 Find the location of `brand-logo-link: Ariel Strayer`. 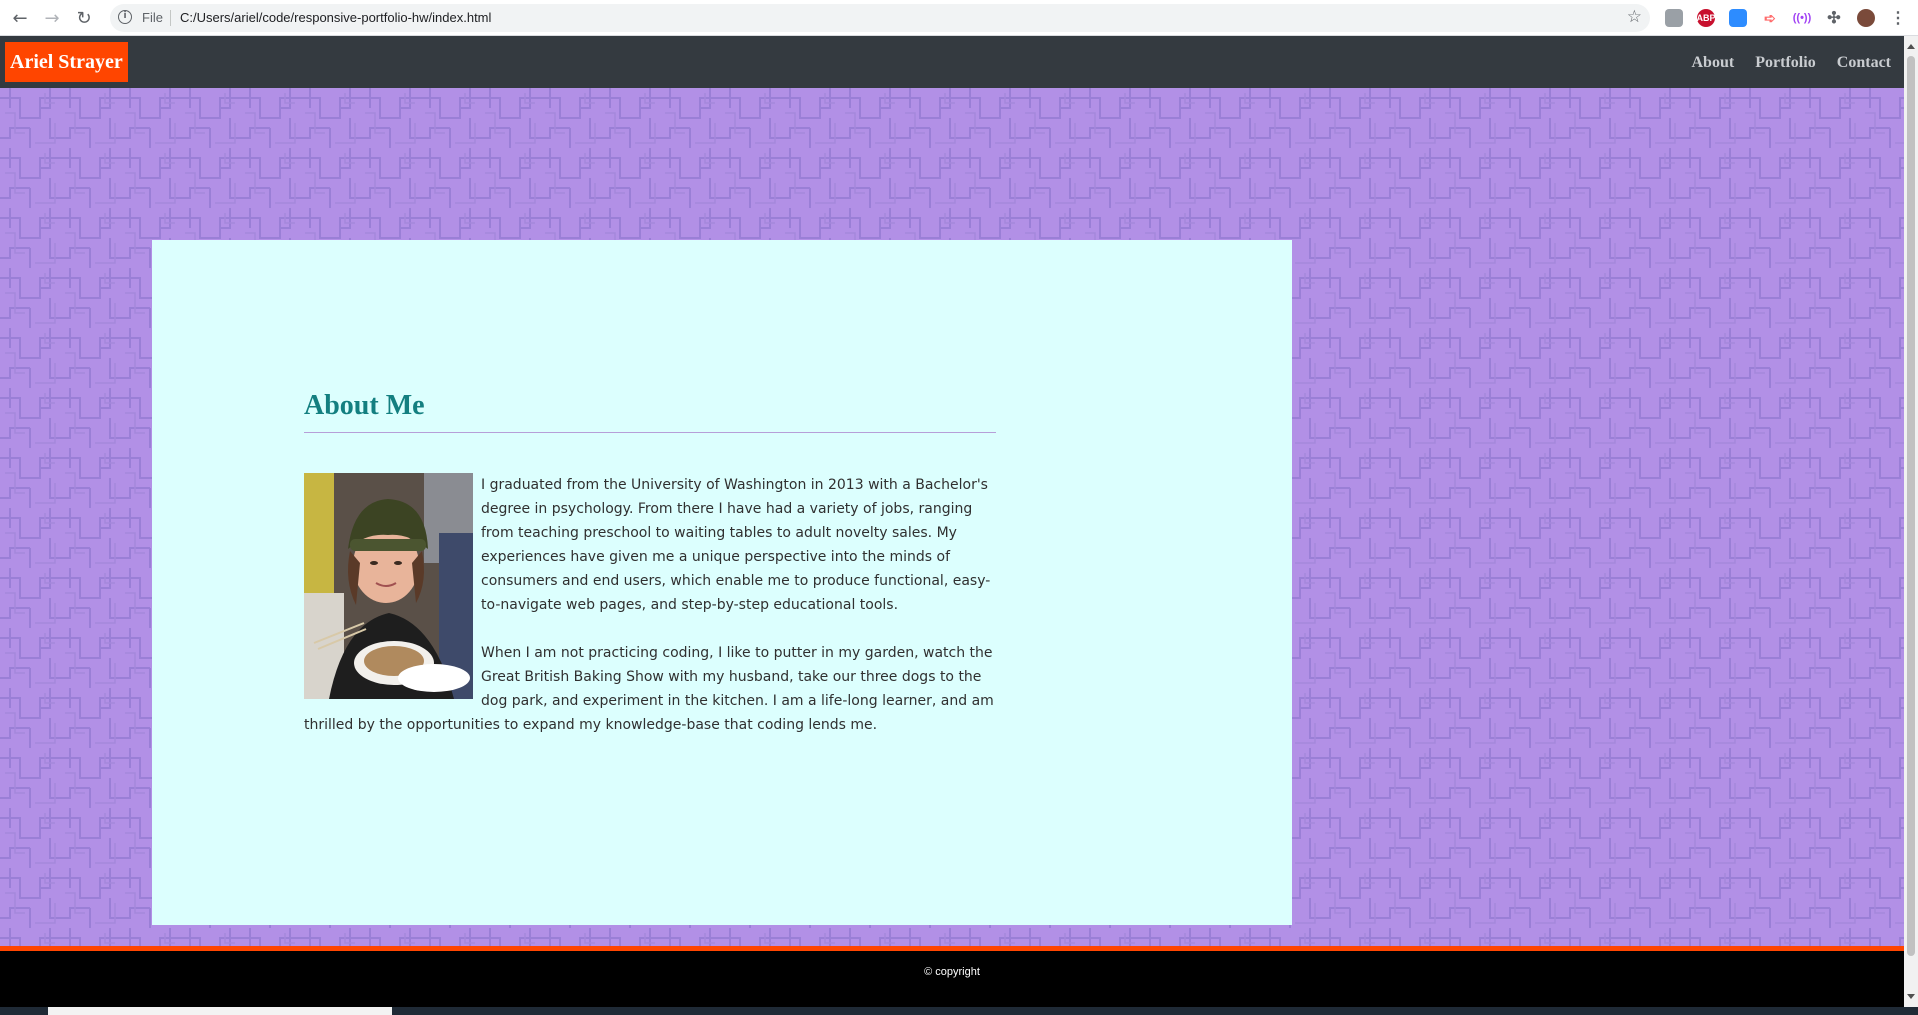

brand-logo-link: Ariel Strayer is located at coordinates (66, 62).